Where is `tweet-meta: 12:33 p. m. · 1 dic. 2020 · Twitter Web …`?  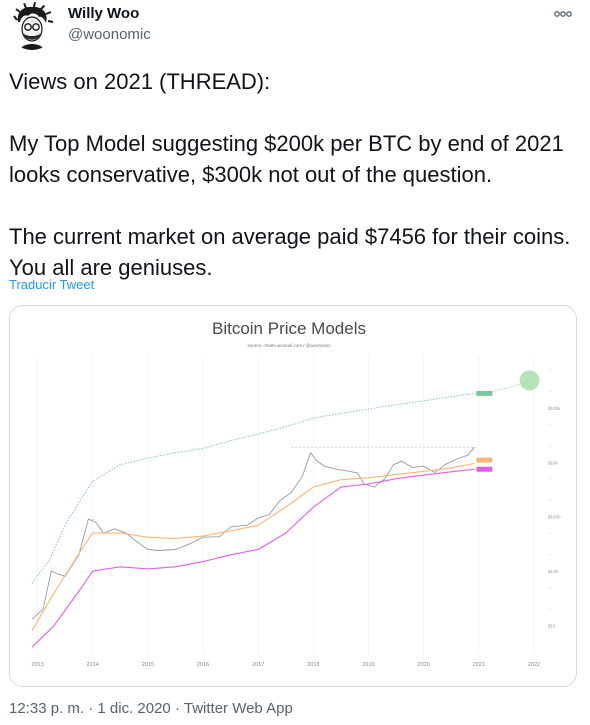 tweet-meta: 12:33 p. m. · 1 dic. 2020 · Twitter Web … is located at coordinates (151, 709).